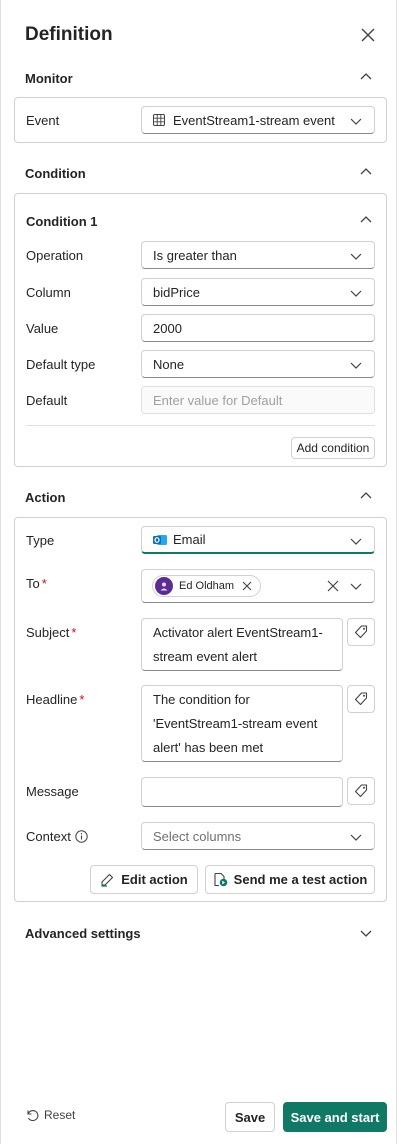 This screenshot has height=1144, width=397. What do you see at coordinates (300, 879) in the screenshot?
I see `send-test-label: Send me a test action` at bounding box center [300, 879].